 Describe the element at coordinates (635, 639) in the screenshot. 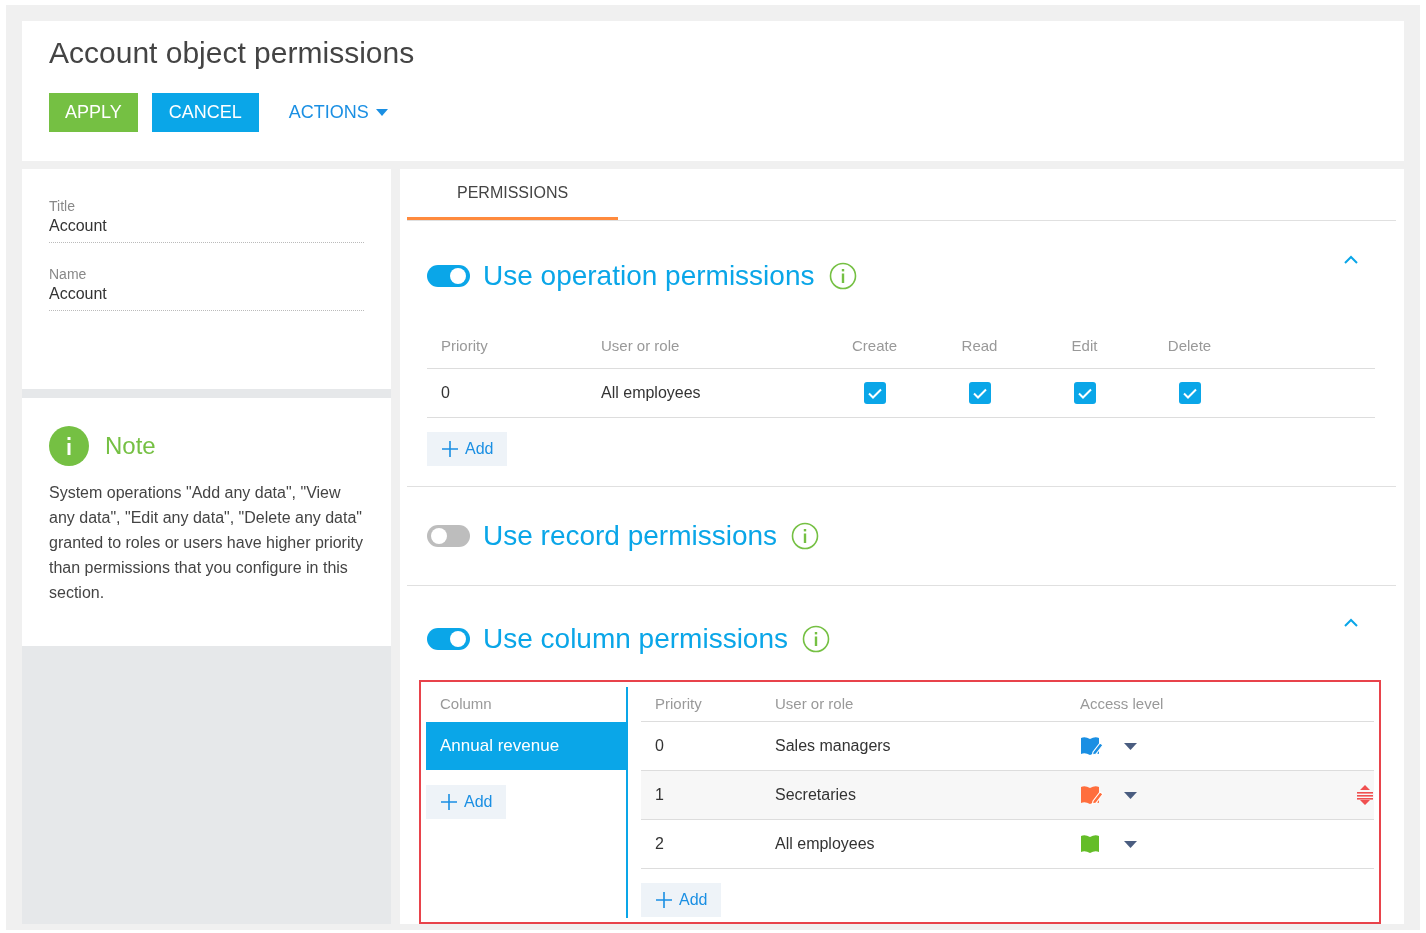

I see `section-title: Use column permissions` at that location.